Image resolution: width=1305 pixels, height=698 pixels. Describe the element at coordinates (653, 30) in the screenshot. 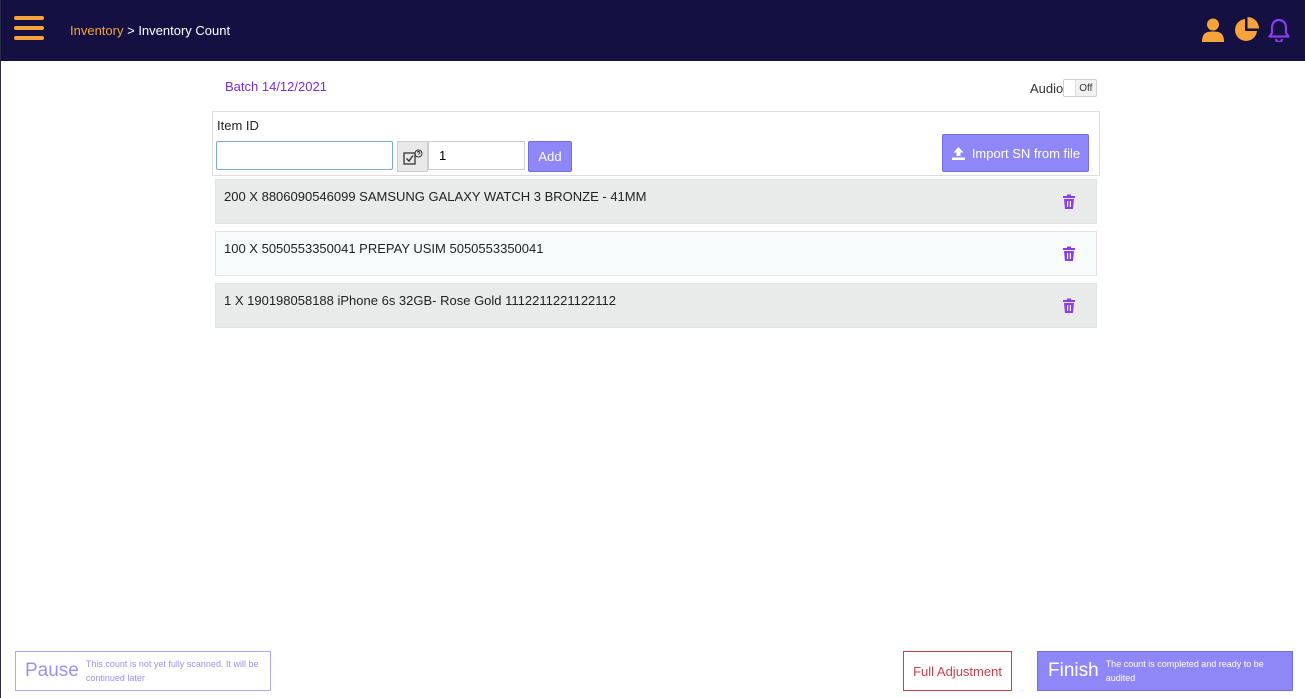

I see `top-bar: Inventory > Inventory Count` at that location.